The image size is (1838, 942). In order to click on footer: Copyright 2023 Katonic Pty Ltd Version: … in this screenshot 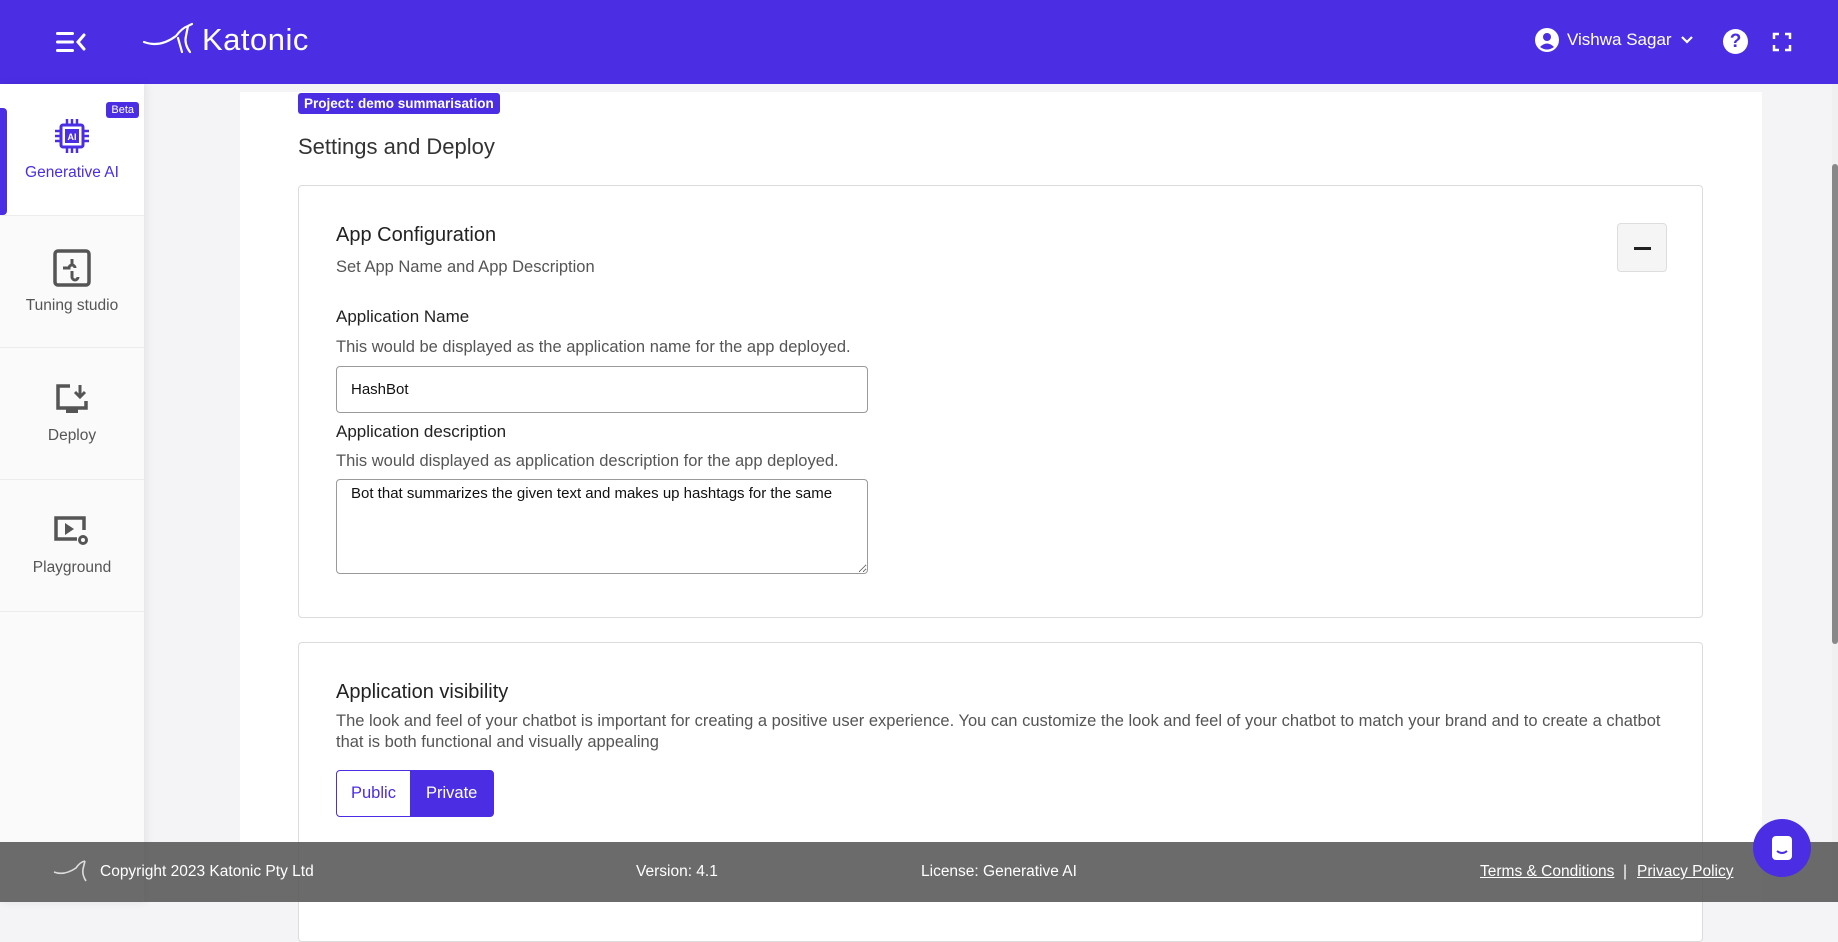, I will do `click(919, 872)`.